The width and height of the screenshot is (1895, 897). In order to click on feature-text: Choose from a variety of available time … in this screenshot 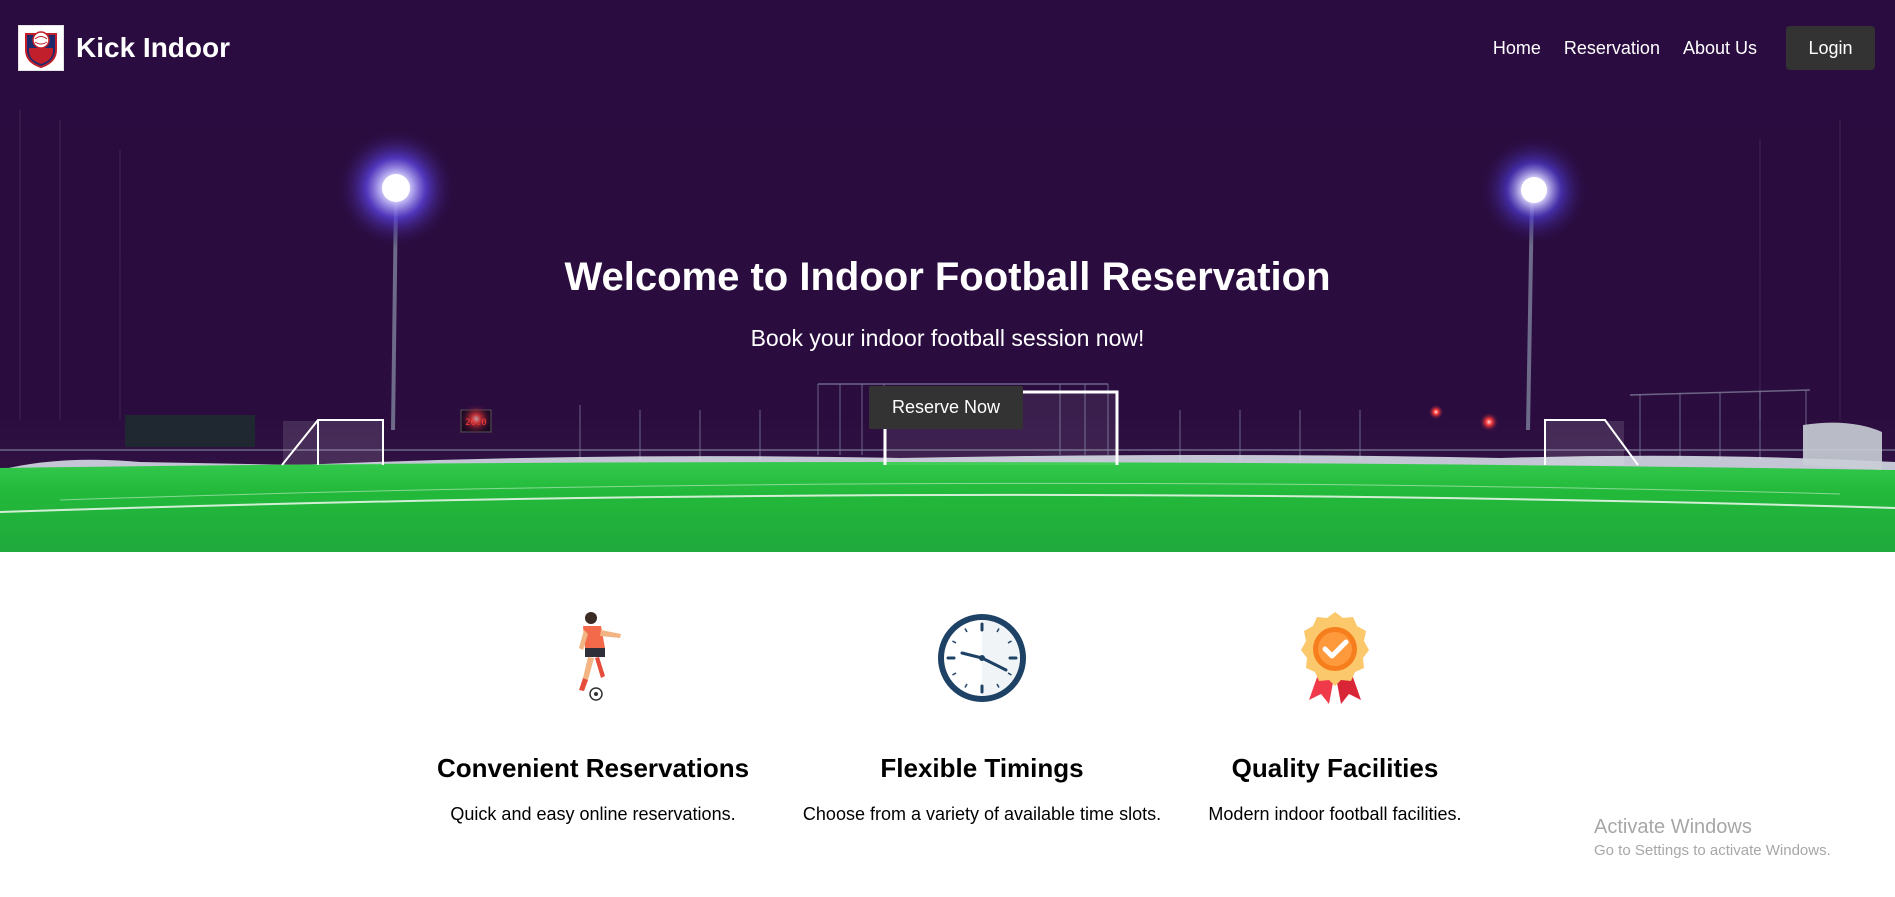, I will do `click(982, 814)`.